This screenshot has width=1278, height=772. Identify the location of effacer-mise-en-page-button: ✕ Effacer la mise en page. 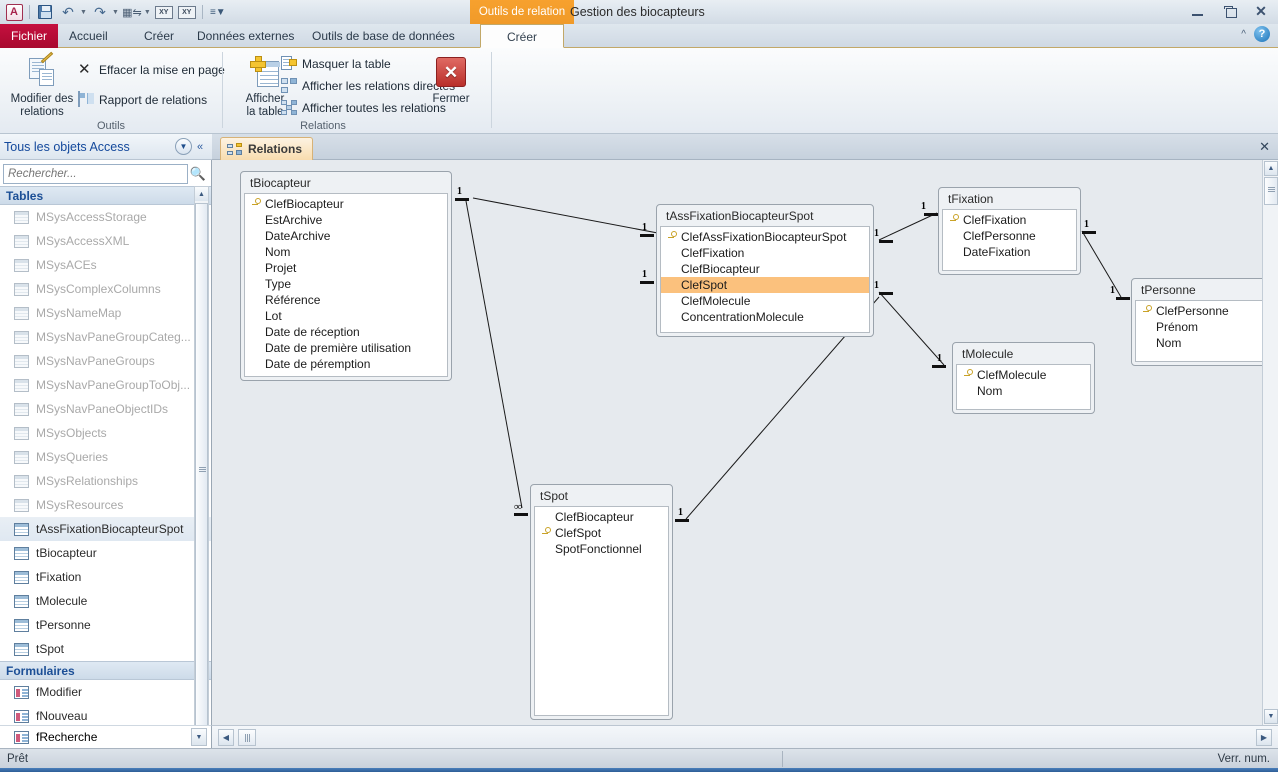
(151, 70).